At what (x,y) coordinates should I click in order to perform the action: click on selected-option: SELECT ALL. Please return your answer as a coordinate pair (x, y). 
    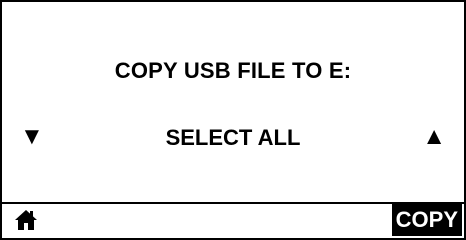
    Looking at the image, I should click on (233, 137).